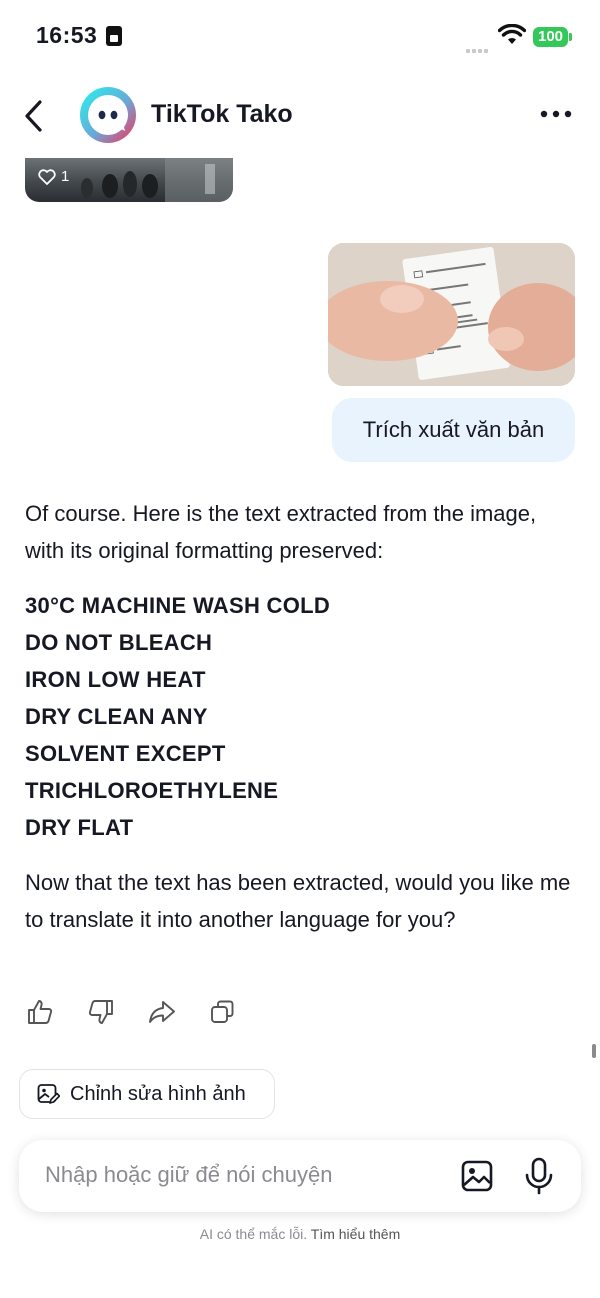 The height and width of the screenshot is (1298, 600). I want to click on ellipsis-icon, so click(556, 114).